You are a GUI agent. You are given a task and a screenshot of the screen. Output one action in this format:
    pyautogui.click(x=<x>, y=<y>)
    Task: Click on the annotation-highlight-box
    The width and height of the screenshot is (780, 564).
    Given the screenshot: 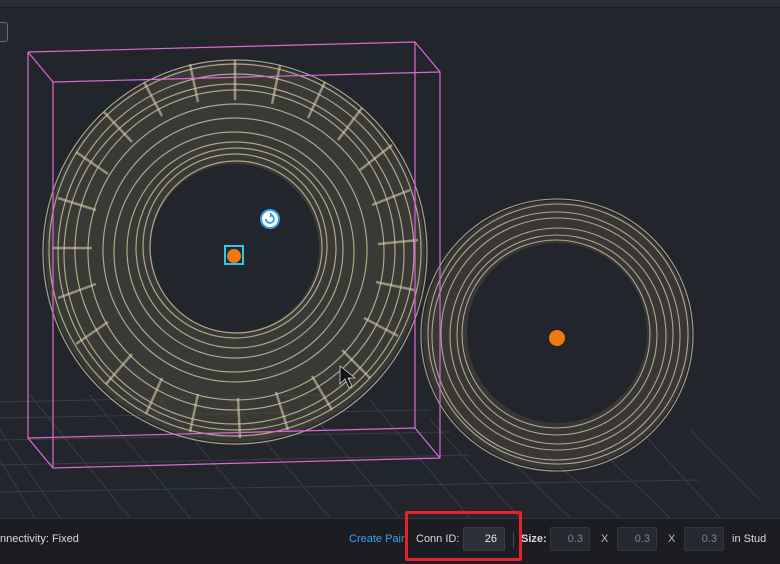 What is the action you would take?
    pyautogui.click(x=463, y=536)
    